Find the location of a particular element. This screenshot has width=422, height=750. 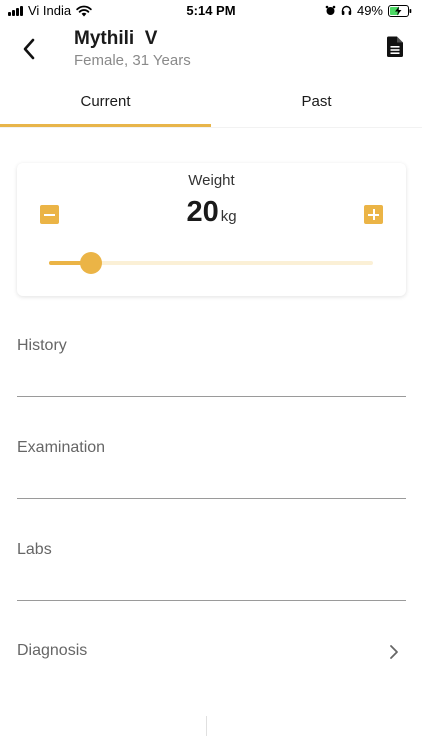

chevron-right-icon is located at coordinates (394, 652).